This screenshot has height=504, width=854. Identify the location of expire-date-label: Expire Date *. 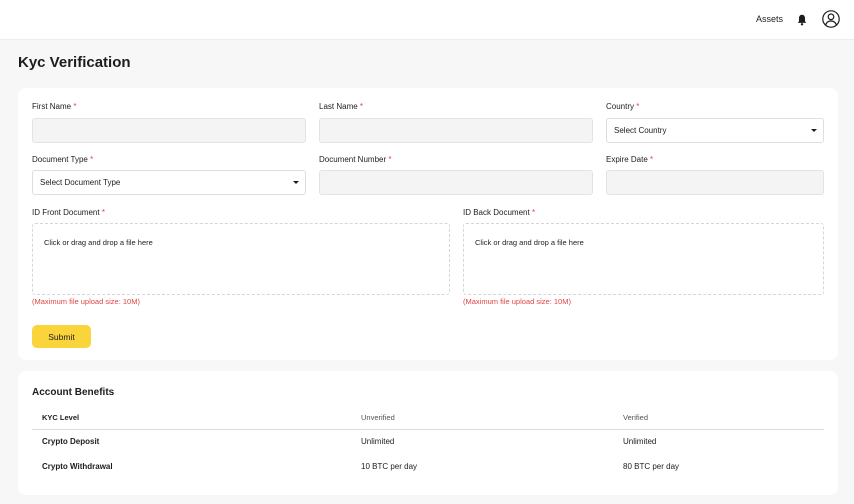
(630, 159).